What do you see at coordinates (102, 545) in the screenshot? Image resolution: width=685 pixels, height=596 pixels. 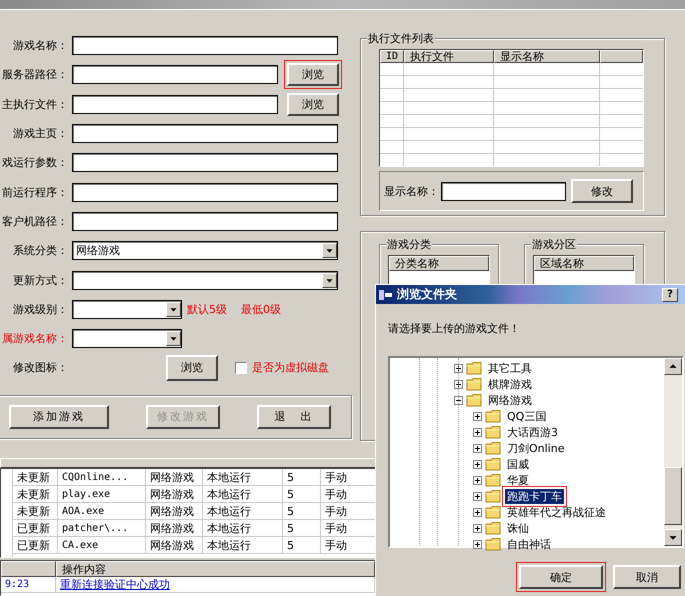 I see `table-cell: CA.exe` at bounding box center [102, 545].